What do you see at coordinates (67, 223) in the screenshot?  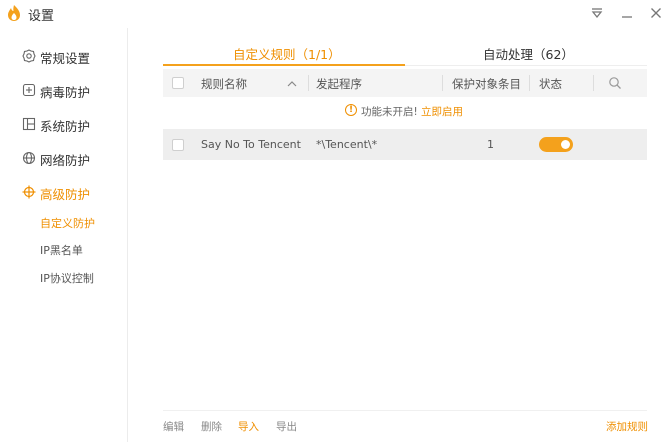 I see `sidebar-subitem-custom-protection: 自定义防护` at bounding box center [67, 223].